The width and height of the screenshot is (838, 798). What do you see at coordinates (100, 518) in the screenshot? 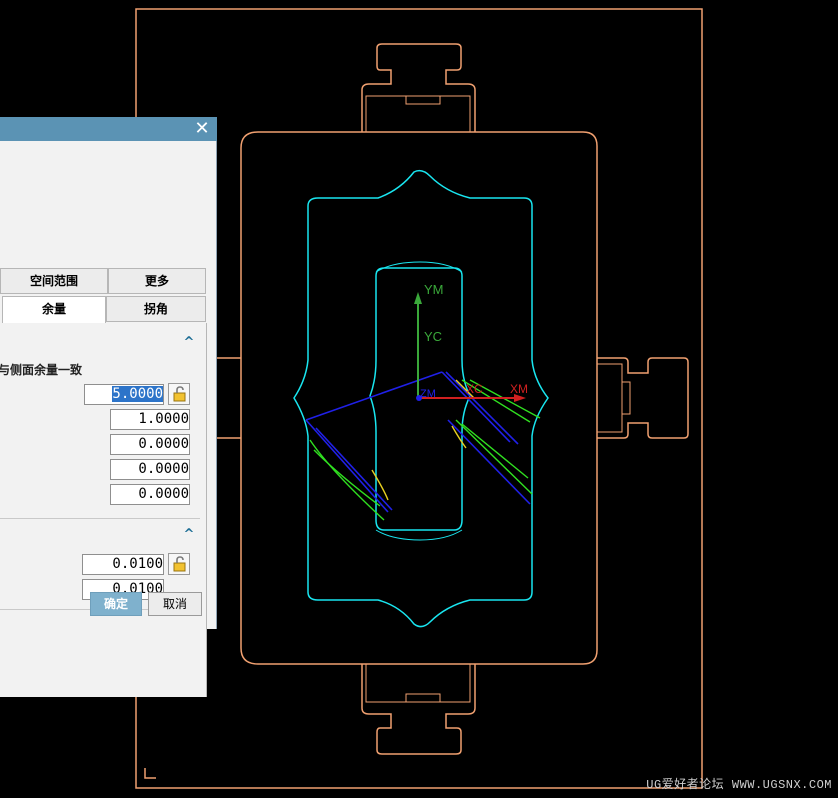
I see `section-divider` at bounding box center [100, 518].